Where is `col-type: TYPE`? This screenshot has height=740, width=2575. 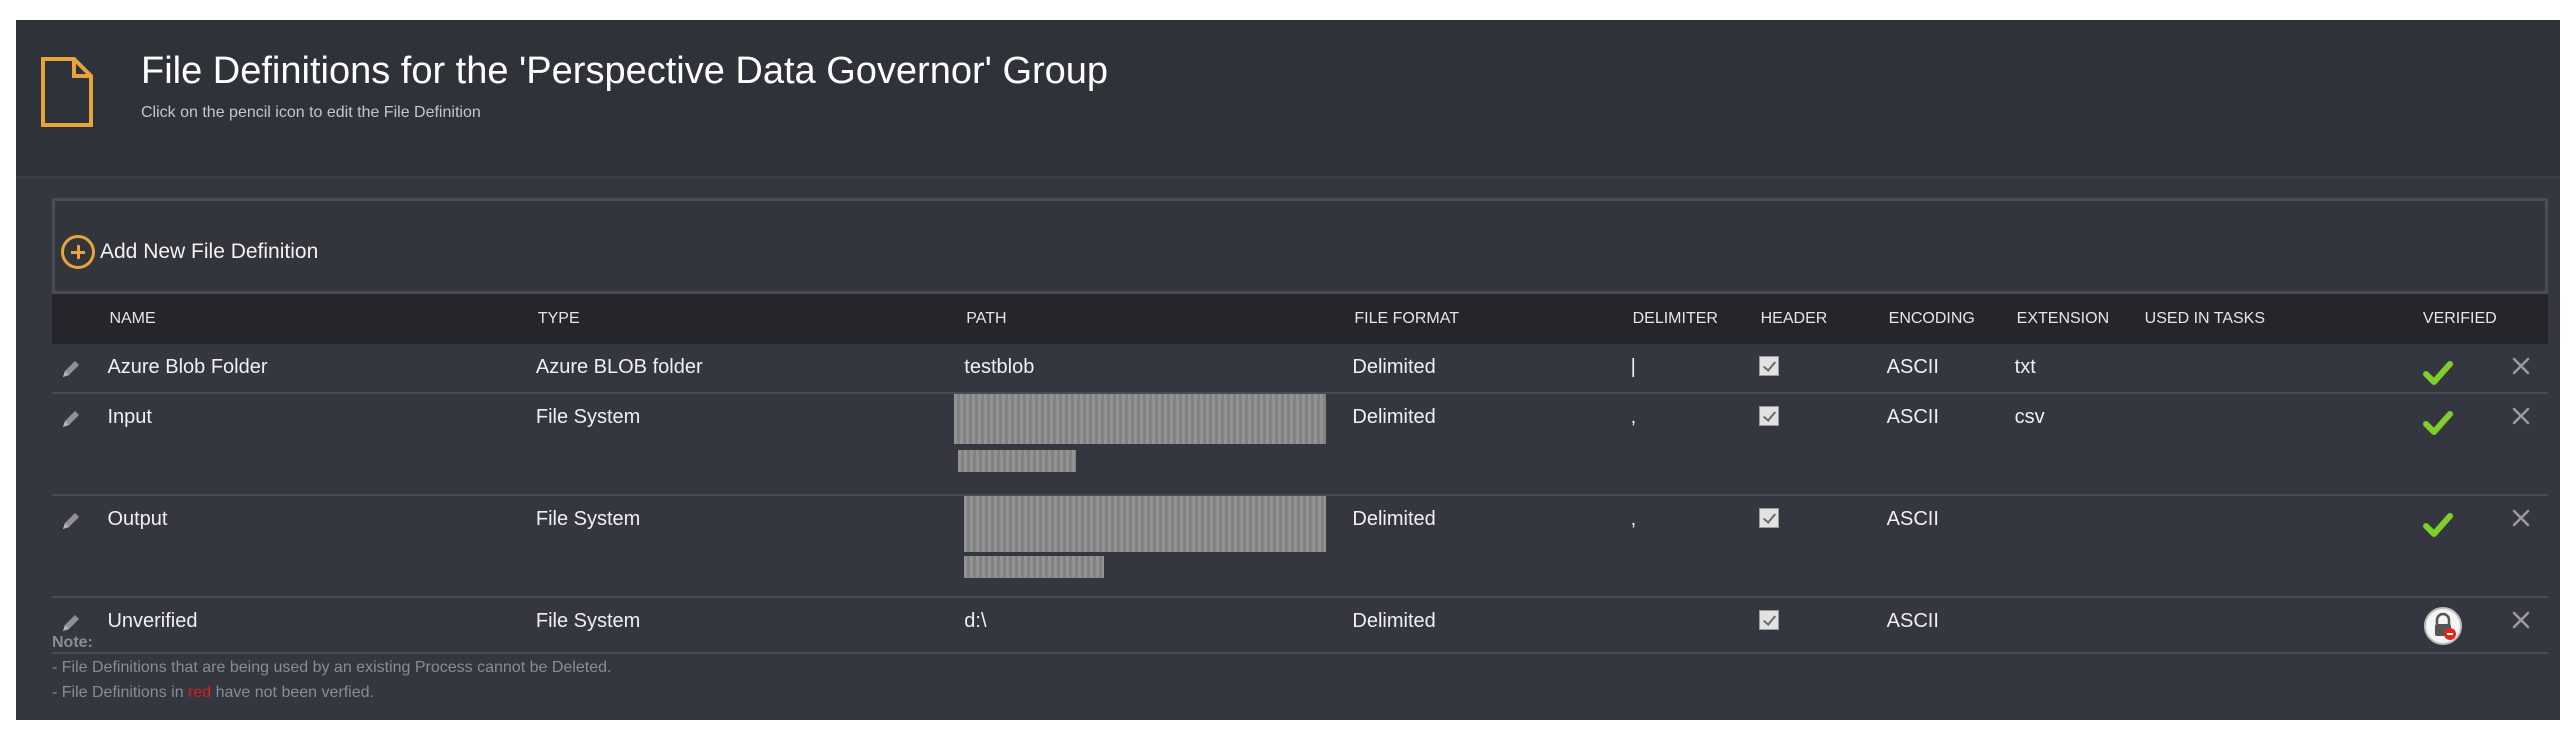
col-type: TYPE is located at coordinates (750, 319).